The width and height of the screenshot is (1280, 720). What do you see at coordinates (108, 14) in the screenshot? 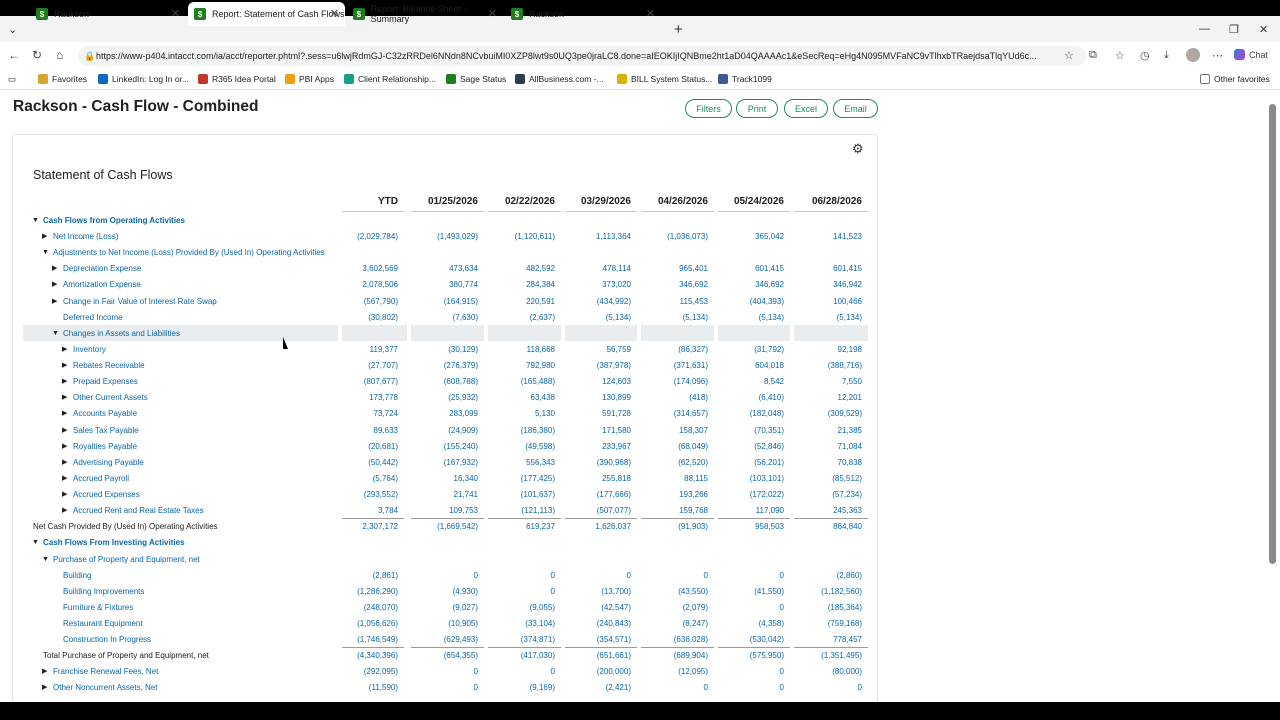
I see `browser-tab: $ Rackson ✕` at bounding box center [108, 14].